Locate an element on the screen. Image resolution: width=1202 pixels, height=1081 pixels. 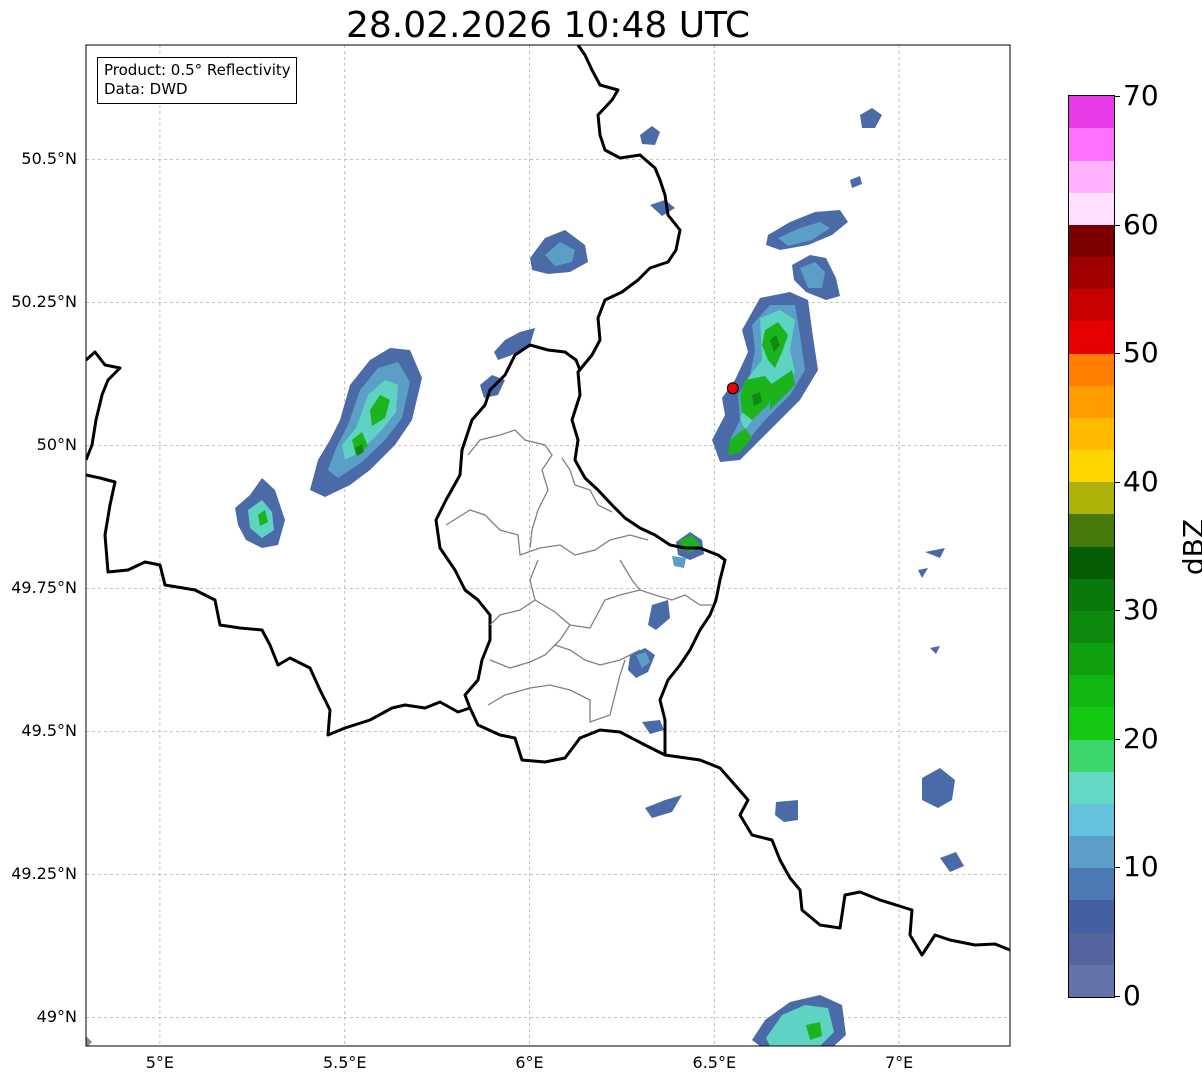
dbz-colorbar is located at coordinates (1091, 546).